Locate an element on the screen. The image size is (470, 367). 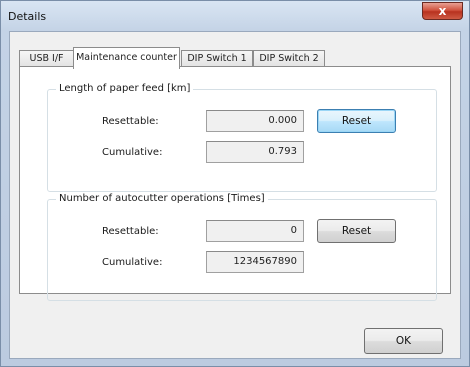
close-button: x is located at coordinates (442, 11).